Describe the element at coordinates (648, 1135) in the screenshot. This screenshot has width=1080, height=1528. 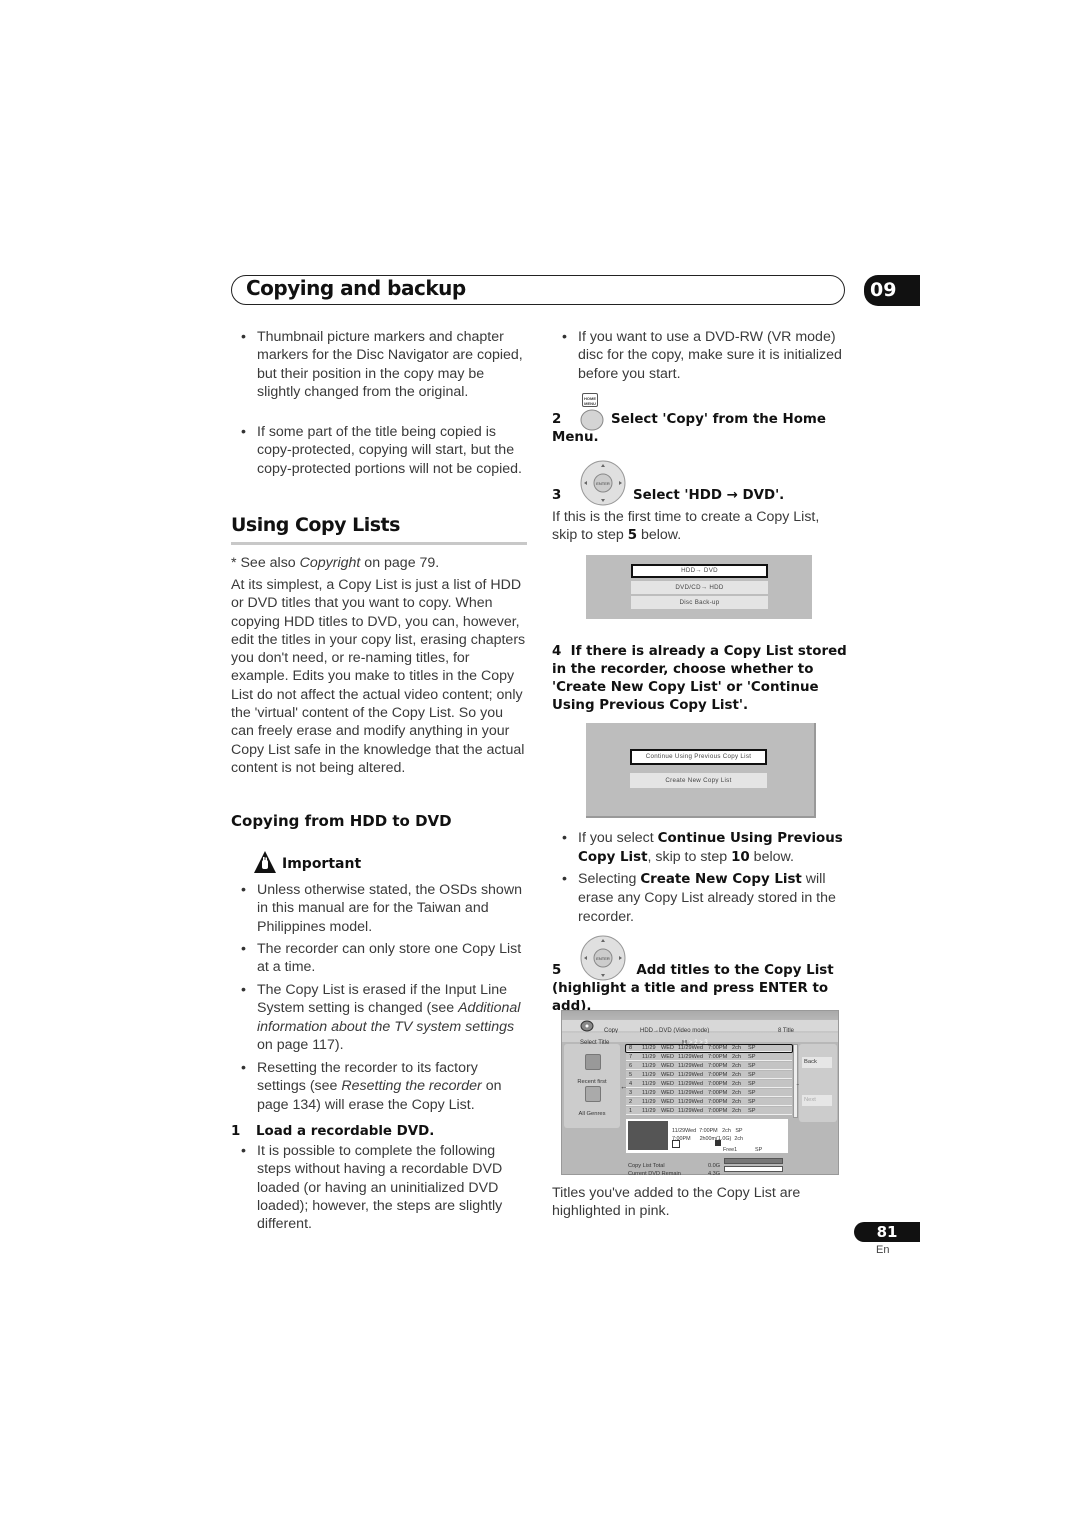
I see `title-thumbnail` at that location.